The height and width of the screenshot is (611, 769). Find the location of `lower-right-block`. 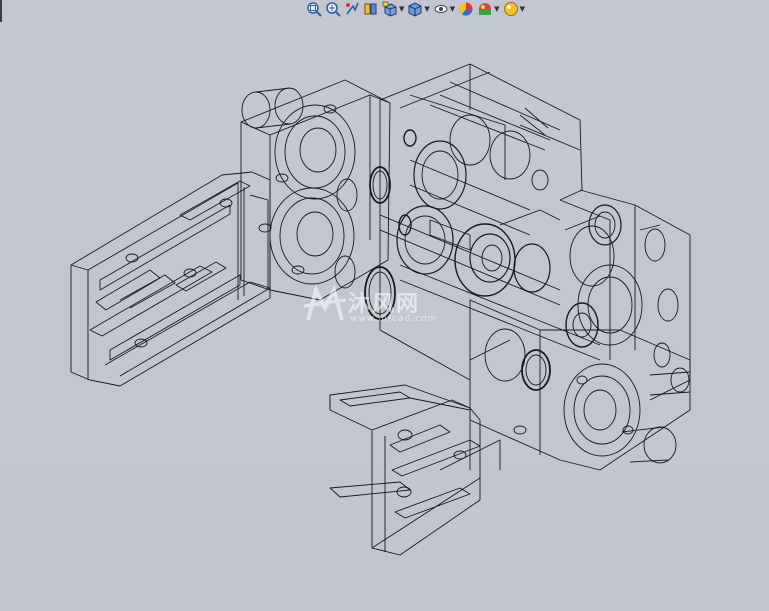

lower-right-block is located at coordinates (580, 385).